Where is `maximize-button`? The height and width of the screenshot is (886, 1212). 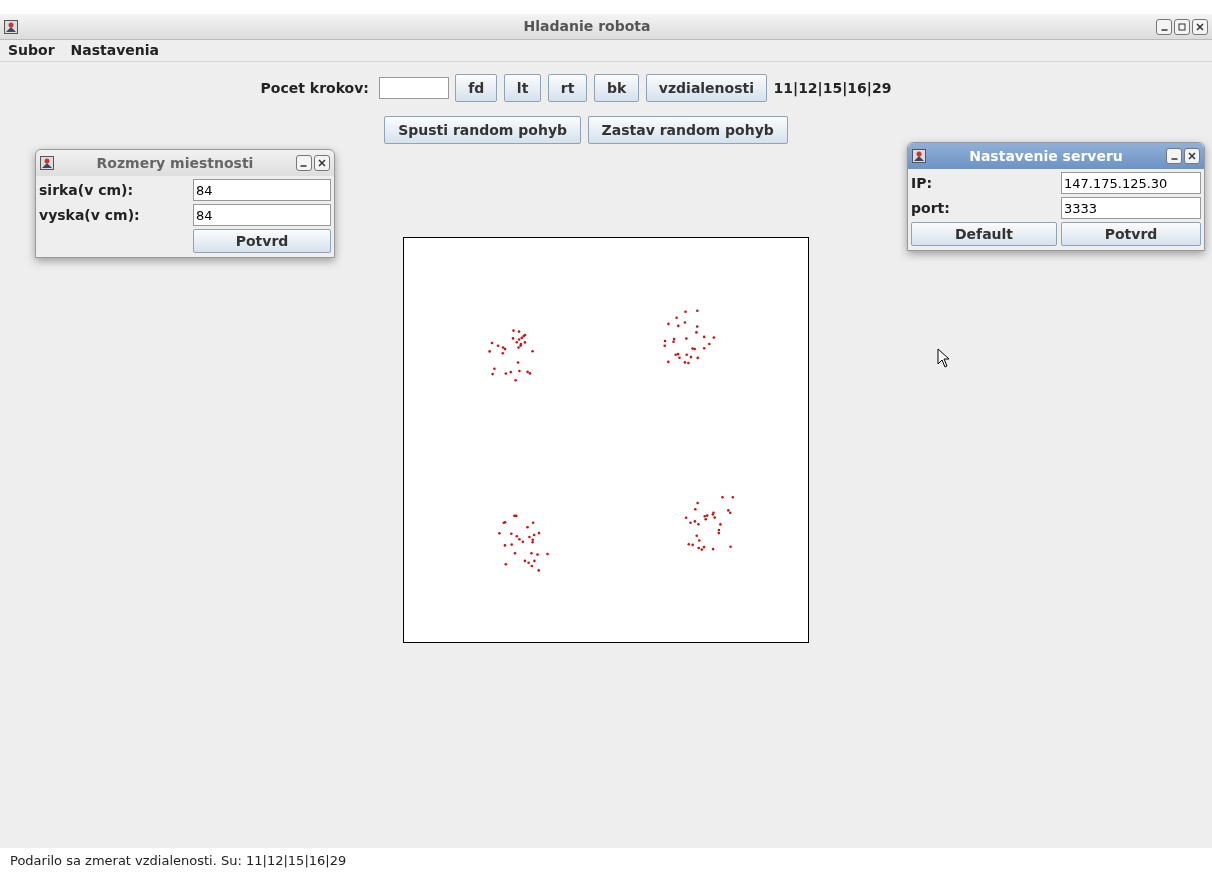 maximize-button is located at coordinates (1182, 26).